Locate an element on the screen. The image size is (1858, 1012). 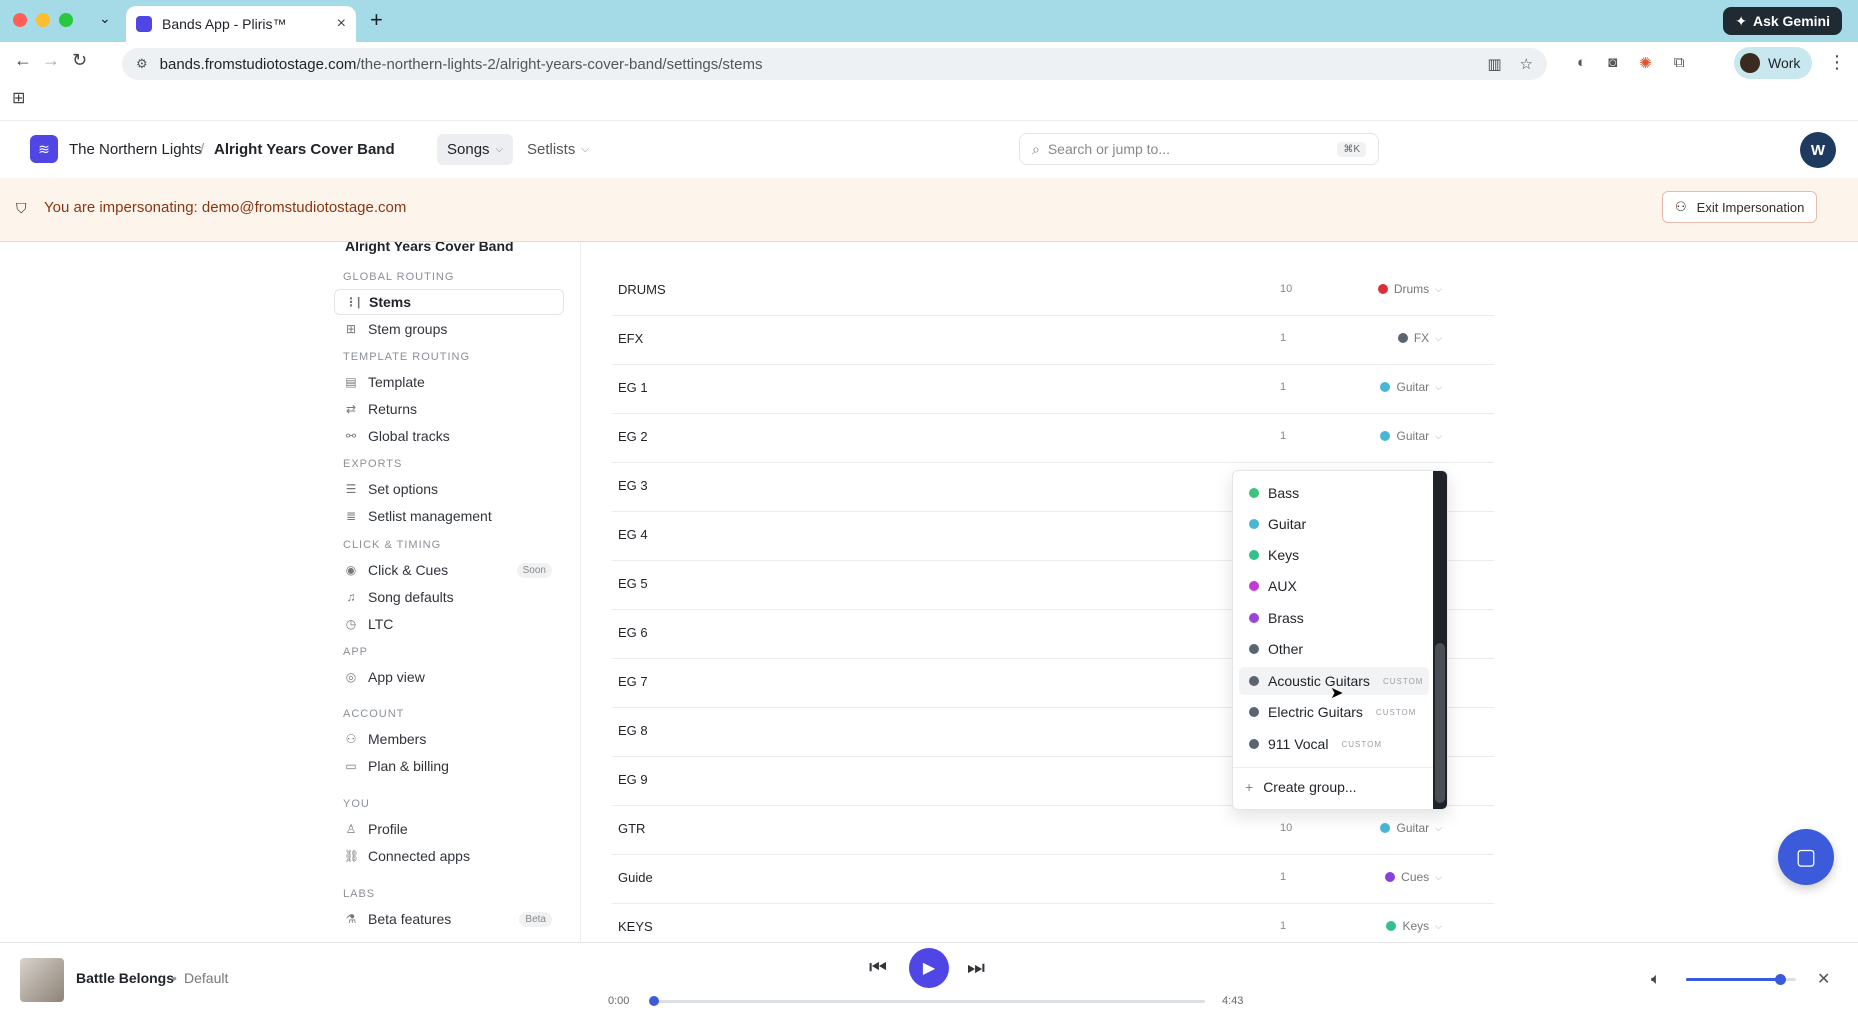
tab-close-icon: × is located at coordinates (341, 24).